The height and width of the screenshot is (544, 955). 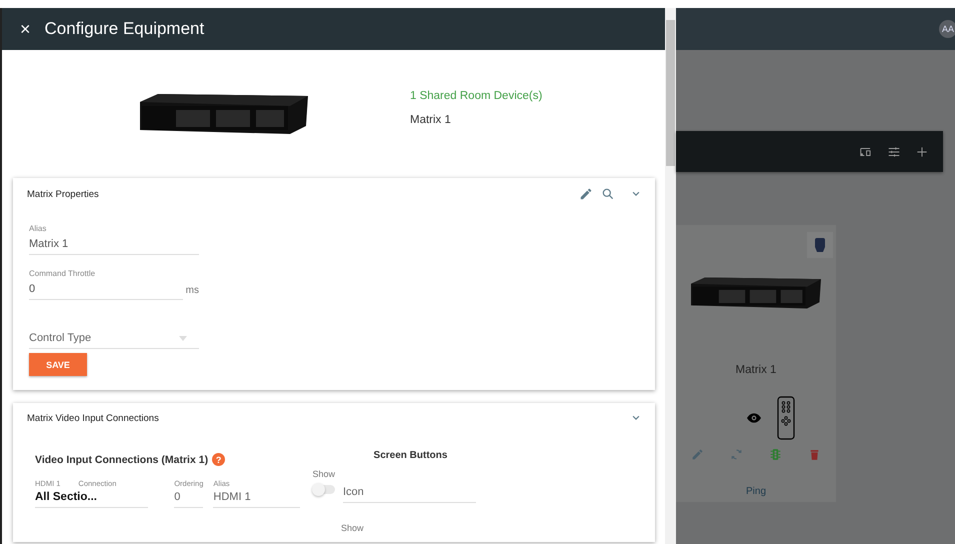 What do you see at coordinates (219, 459) in the screenshot?
I see `help-icon: ?` at bounding box center [219, 459].